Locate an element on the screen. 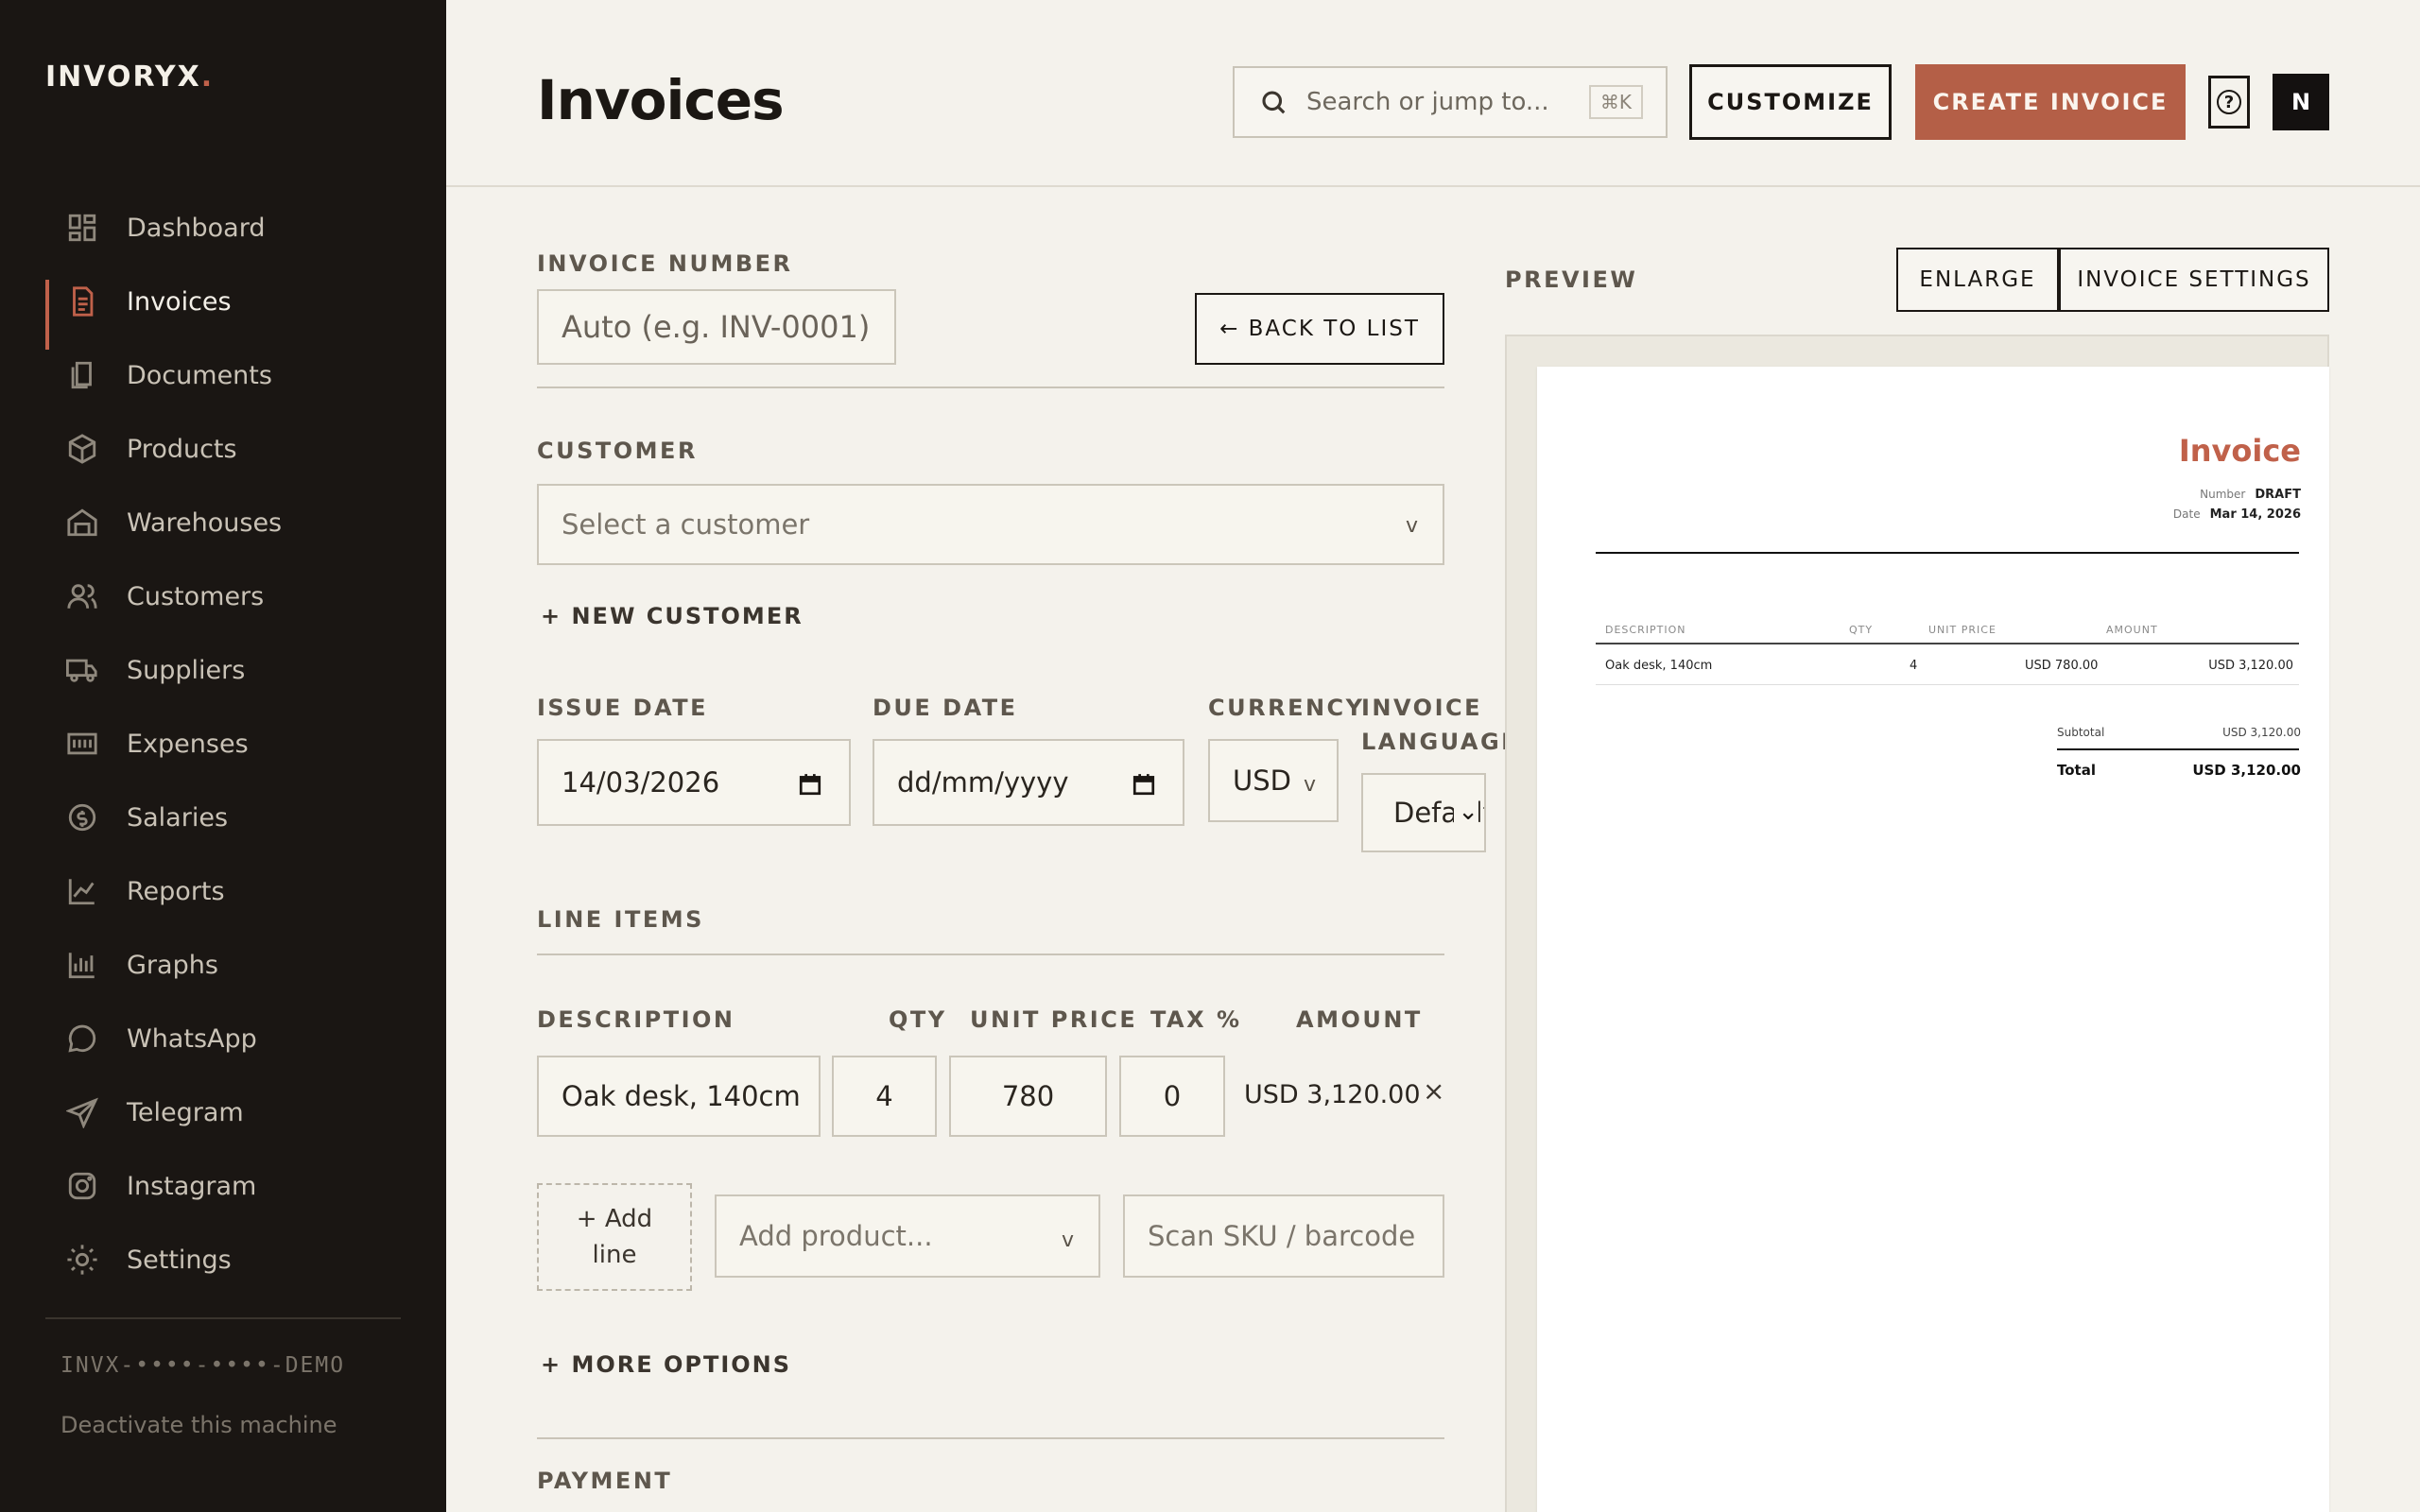 The height and width of the screenshot is (1512, 2420). due-date-value: dd/mm/yyyy is located at coordinates (983, 782).